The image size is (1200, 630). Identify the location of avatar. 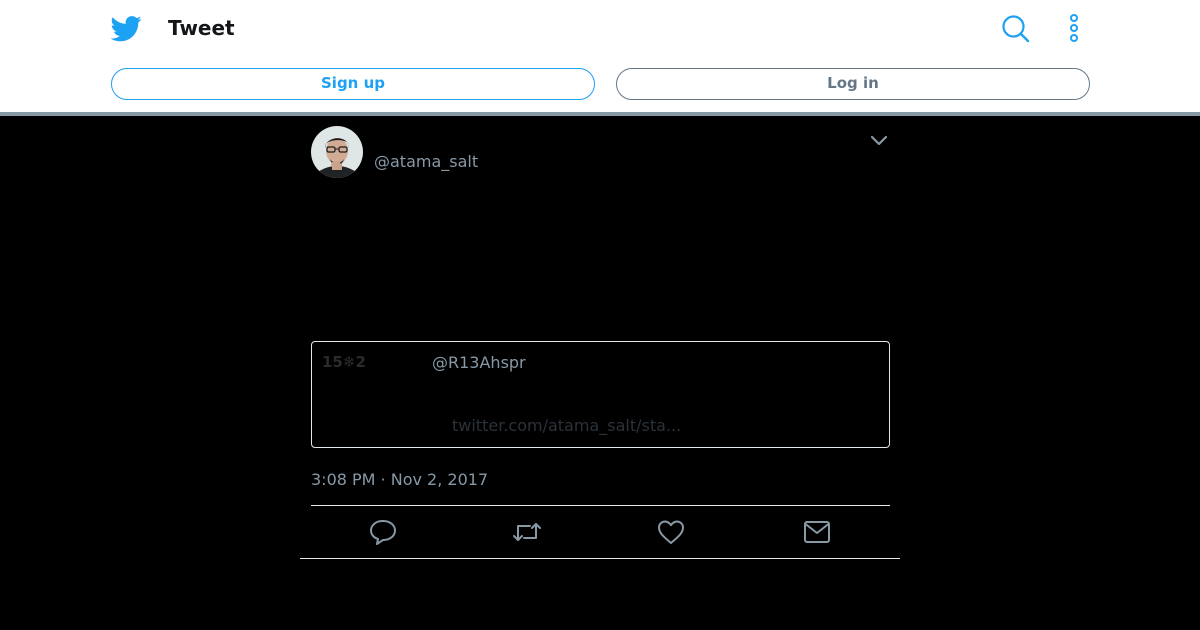
(337, 152).